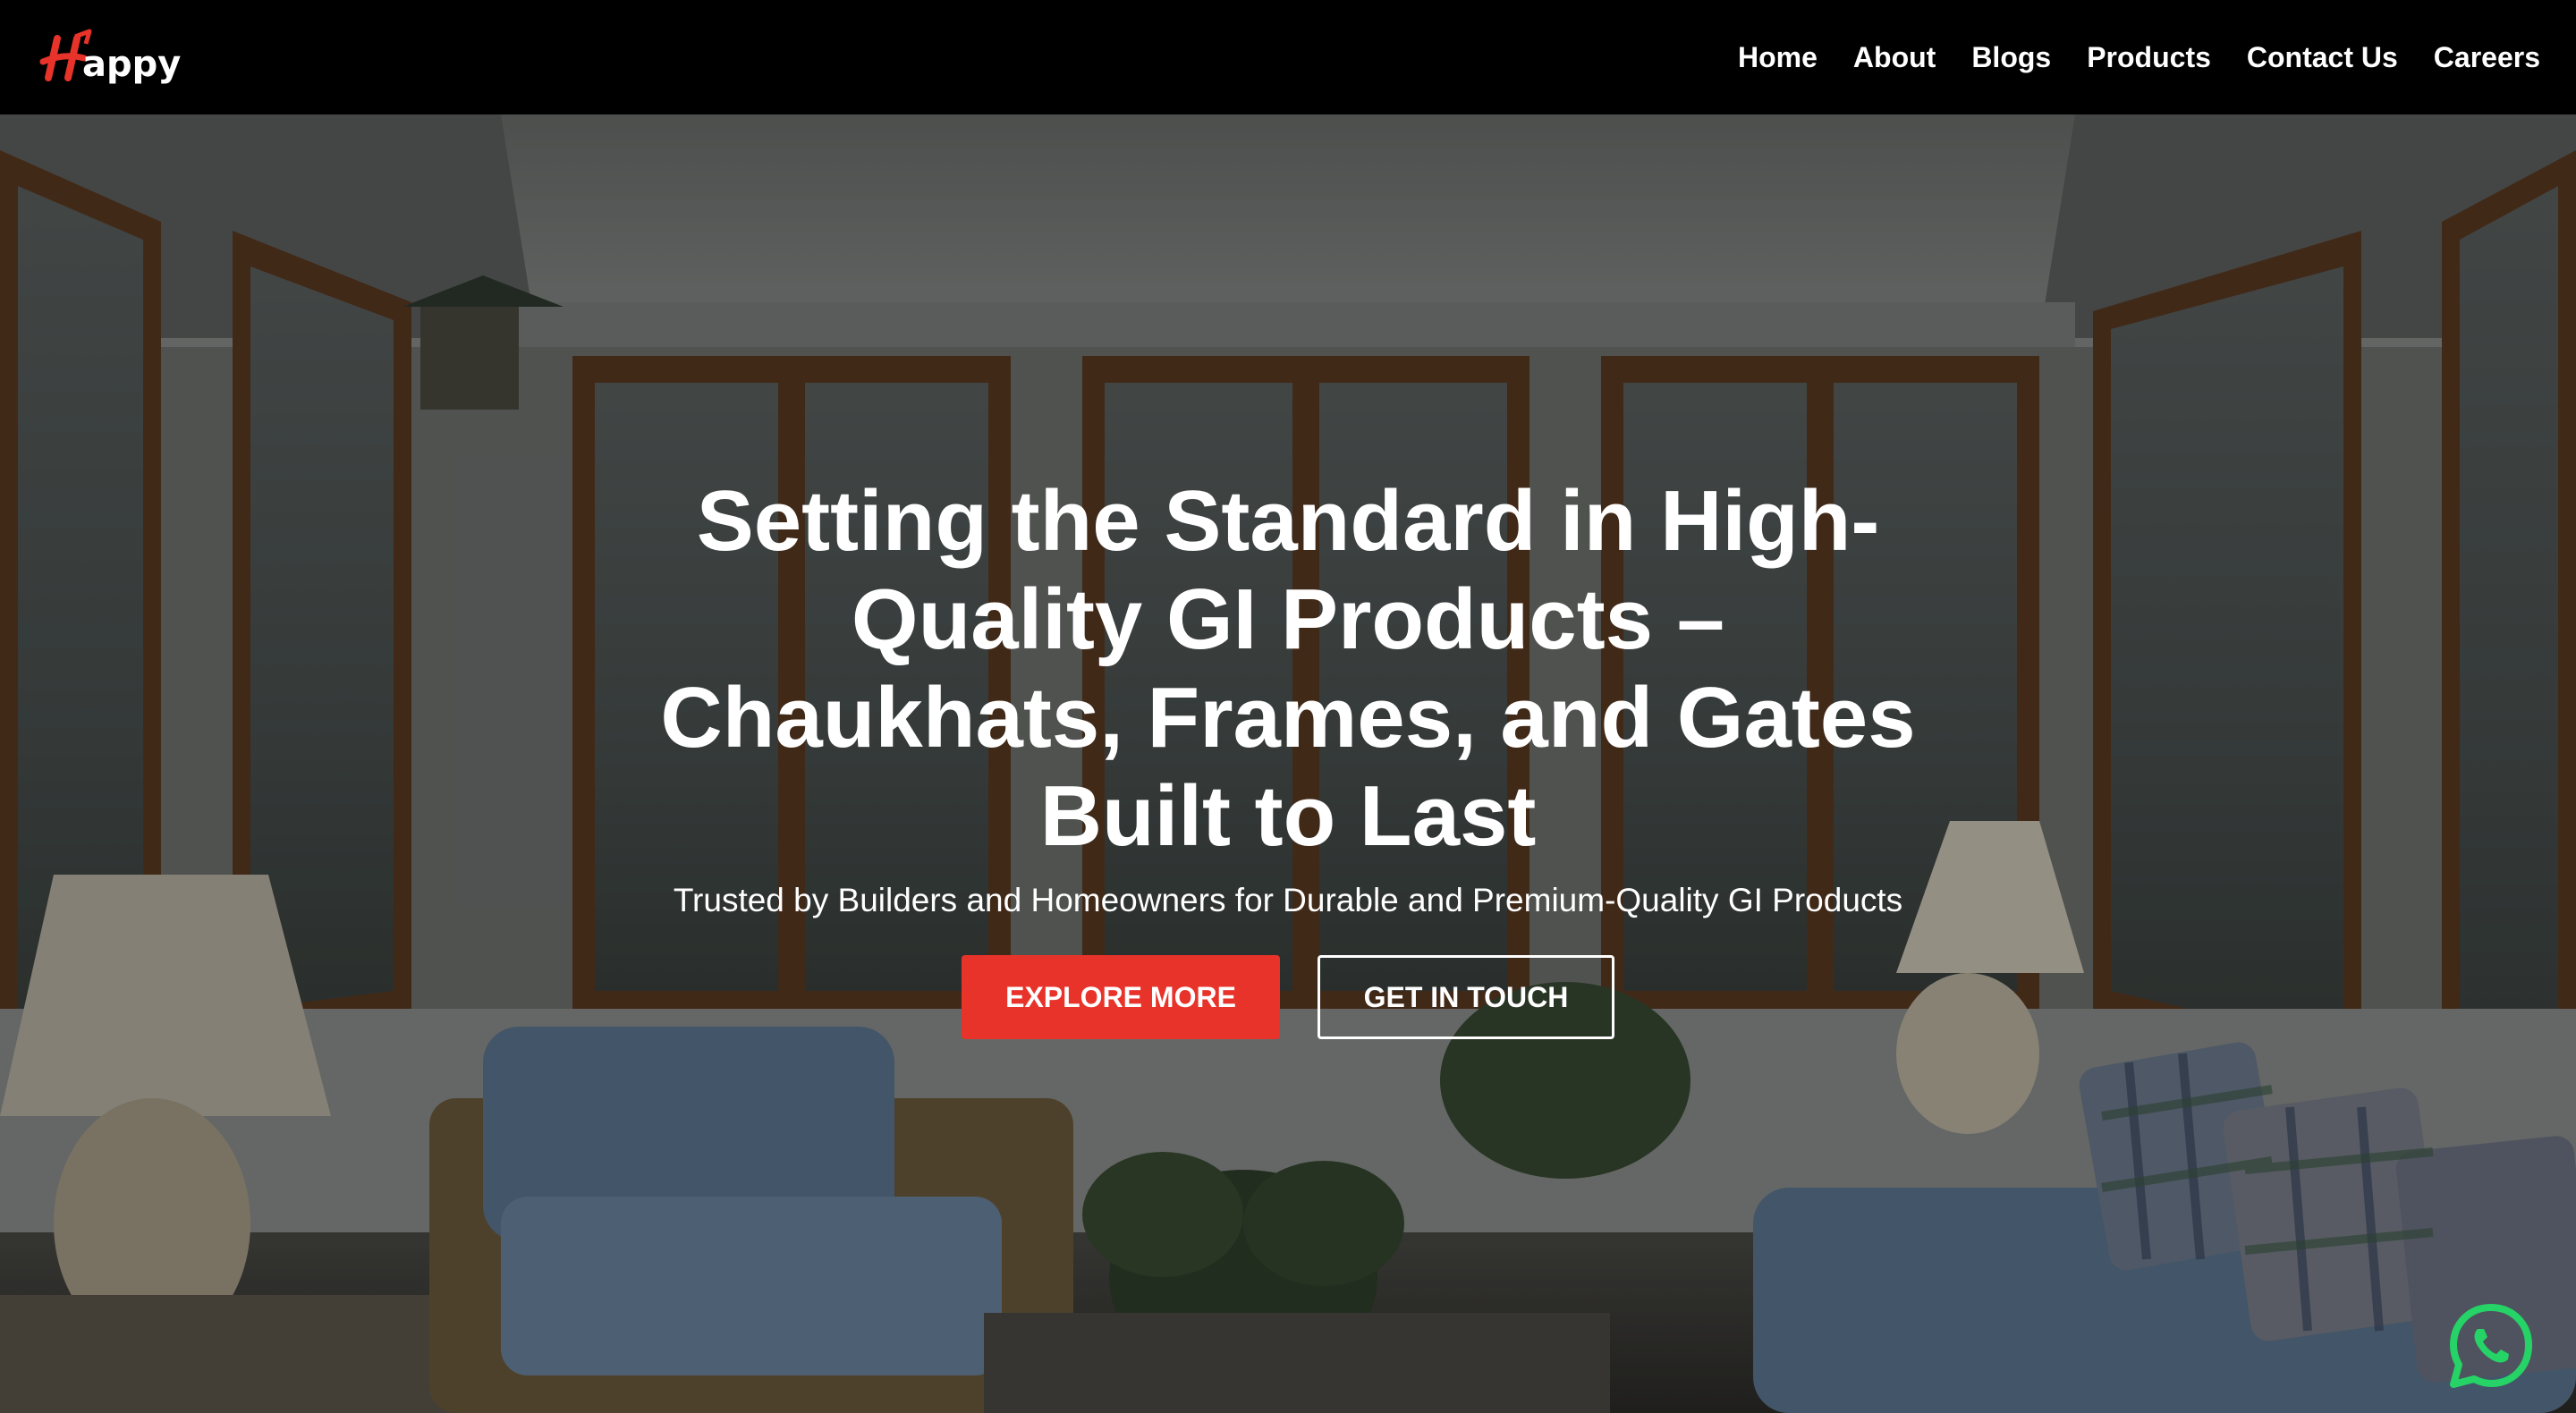  Describe the element at coordinates (2322, 57) in the screenshot. I see `nav-contact-us: Contact Us` at that location.